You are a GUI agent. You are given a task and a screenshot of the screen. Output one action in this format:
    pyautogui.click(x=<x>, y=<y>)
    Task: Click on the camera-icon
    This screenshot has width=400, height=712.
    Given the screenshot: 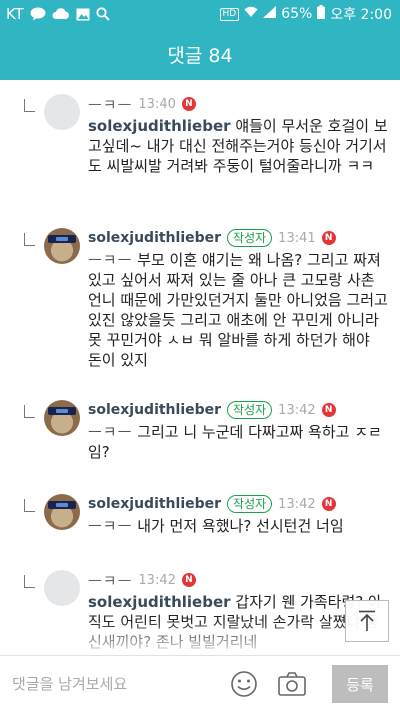 What is the action you would take?
    pyautogui.click(x=292, y=684)
    